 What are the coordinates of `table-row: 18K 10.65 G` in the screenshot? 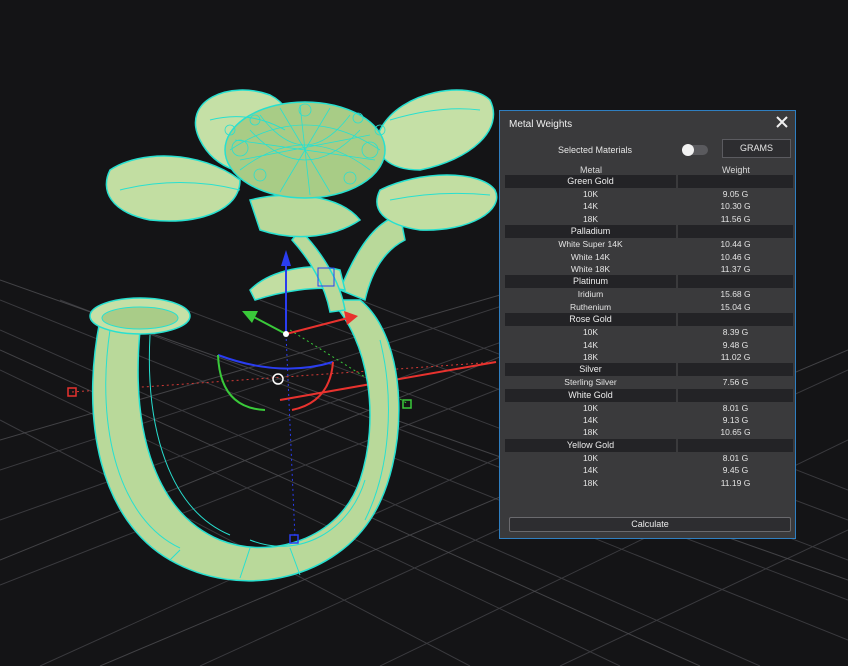 It's located at (649, 432).